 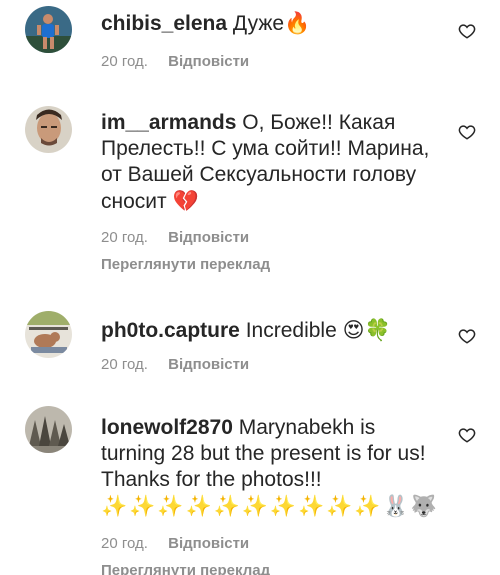 I want to click on comment-emoji: 🔥, so click(x=297, y=23).